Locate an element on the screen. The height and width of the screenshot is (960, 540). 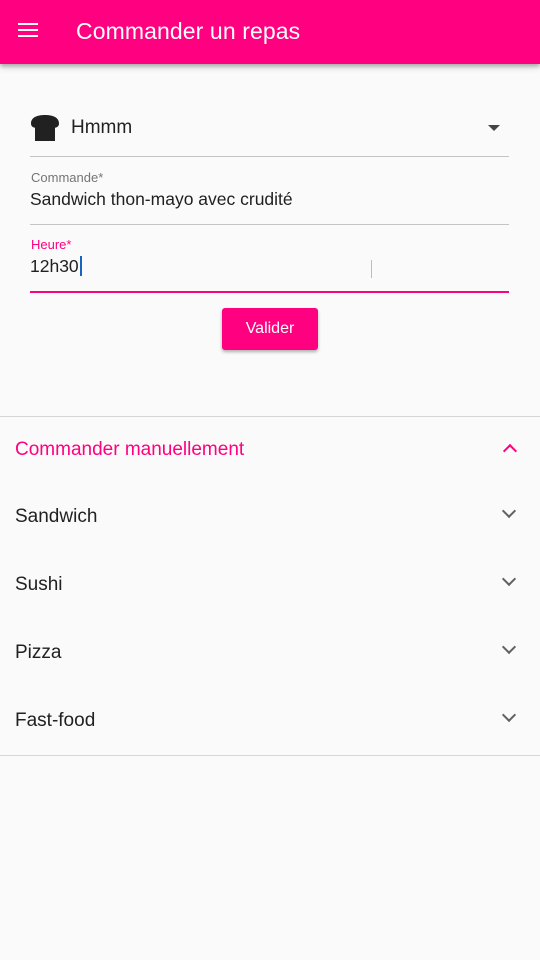
manual-order-title: Commander manuellement is located at coordinates (130, 449).